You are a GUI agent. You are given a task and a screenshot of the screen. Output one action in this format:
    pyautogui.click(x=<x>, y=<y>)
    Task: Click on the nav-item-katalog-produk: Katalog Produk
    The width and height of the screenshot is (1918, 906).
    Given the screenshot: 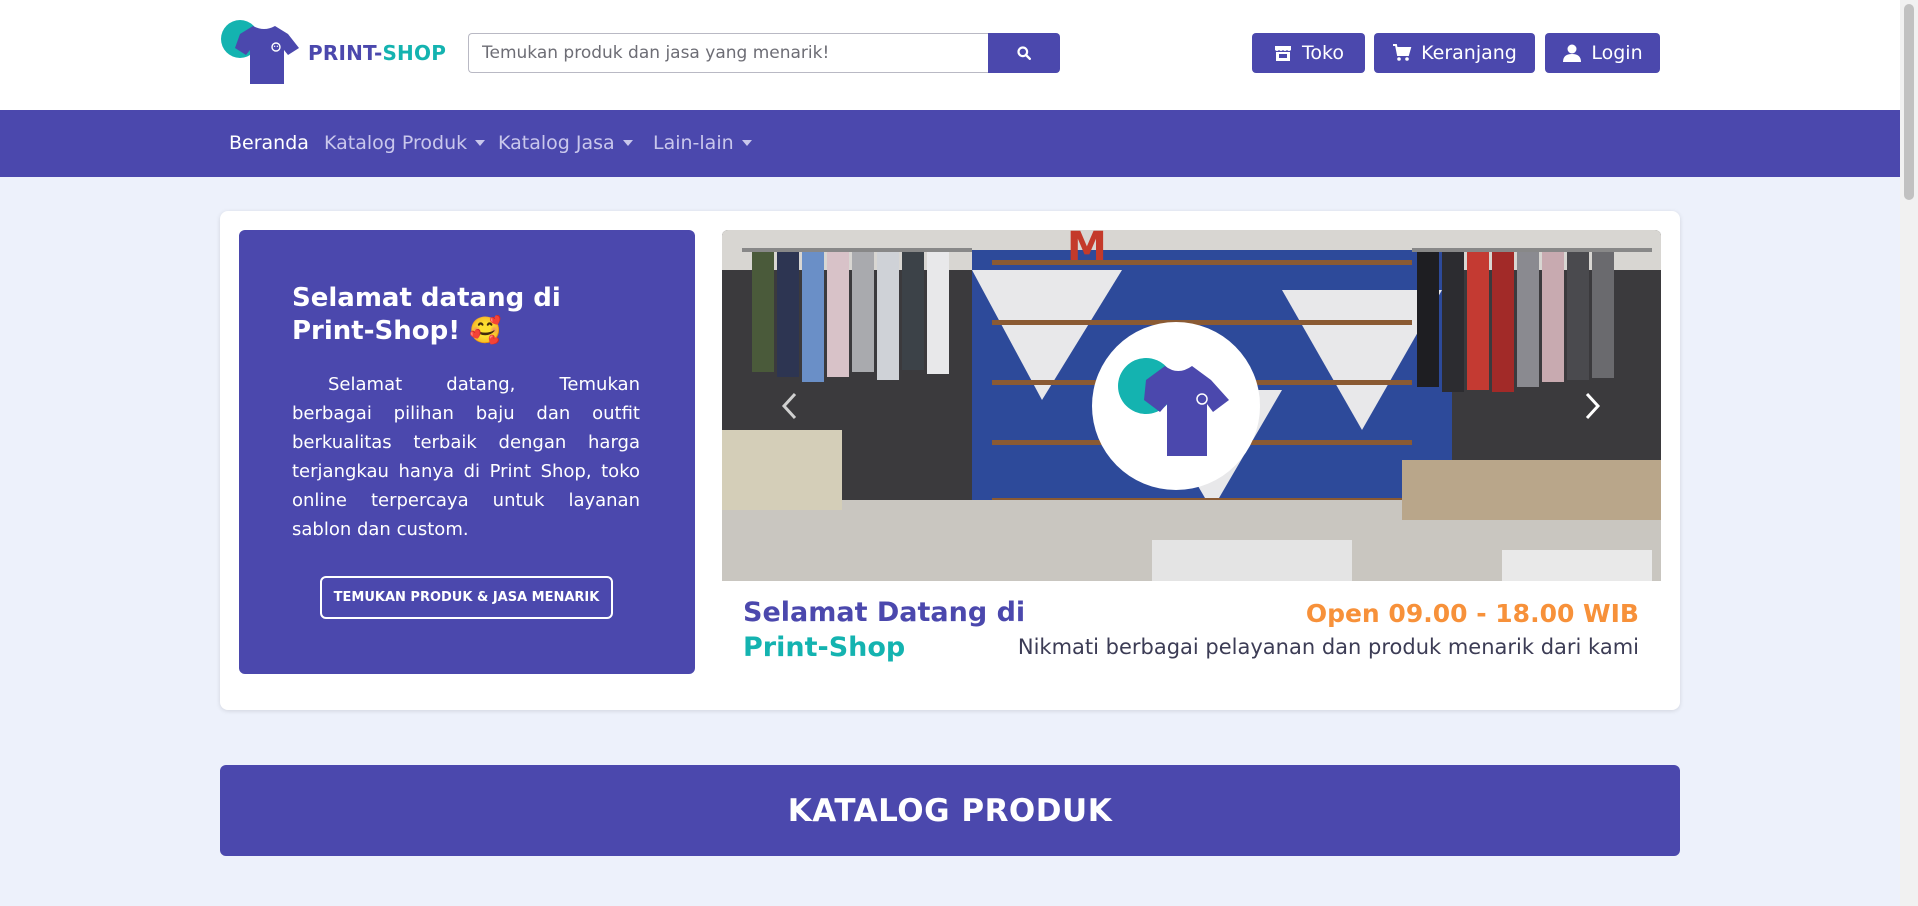 What is the action you would take?
    pyautogui.click(x=405, y=143)
    